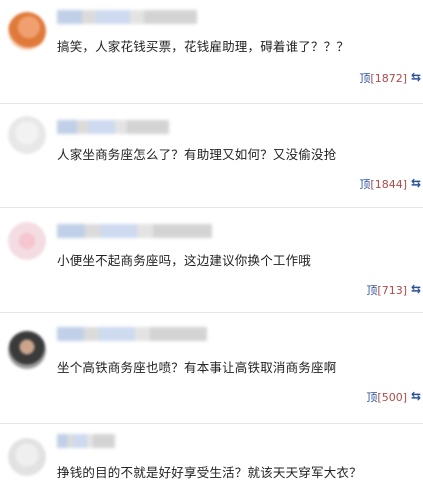 This screenshot has height=486, width=423. I want to click on comment-item: 挣钱的目的不就是好好享受生活？就该天天穿军大衣？, so click(211, 455).